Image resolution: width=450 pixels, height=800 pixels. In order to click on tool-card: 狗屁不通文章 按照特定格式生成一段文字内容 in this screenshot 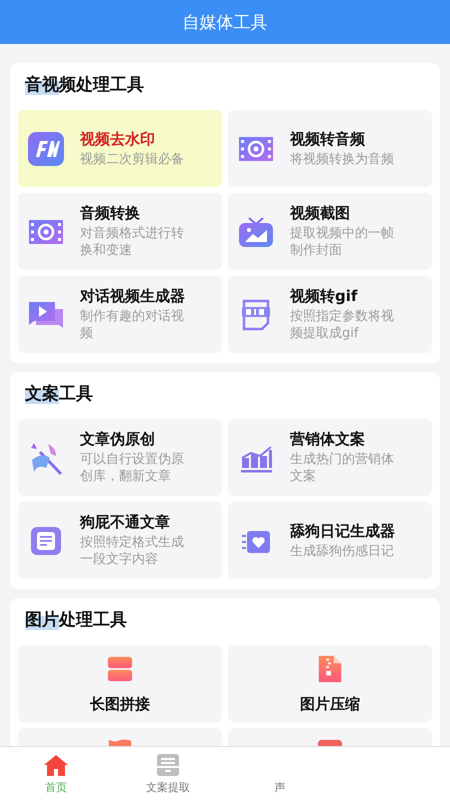, I will do `click(120, 540)`.